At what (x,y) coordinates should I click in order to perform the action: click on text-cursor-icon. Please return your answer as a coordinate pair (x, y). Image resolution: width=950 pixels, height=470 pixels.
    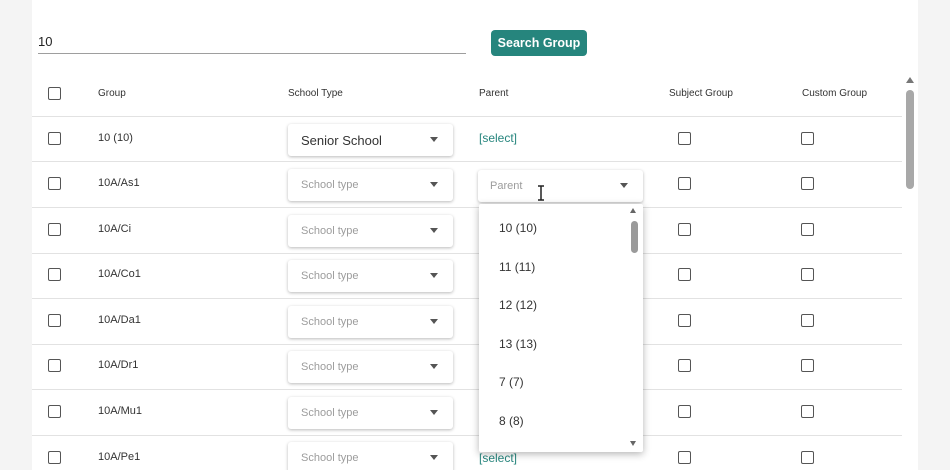
    Looking at the image, I should click on (541, 193).